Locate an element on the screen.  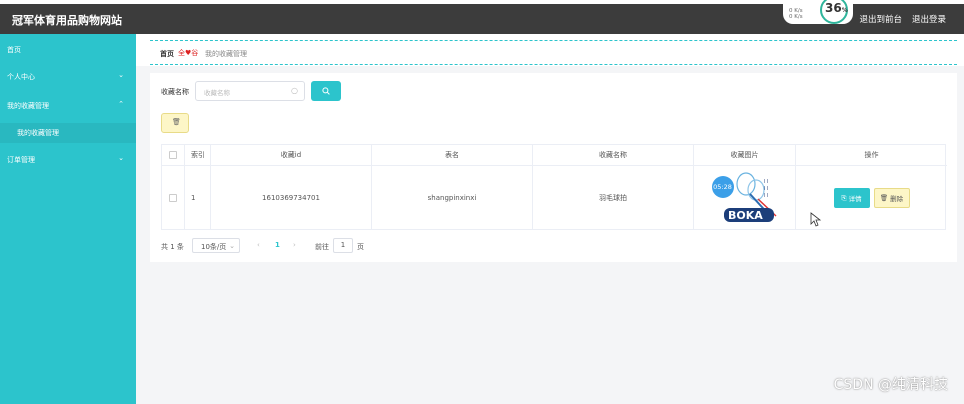
search-icon: ○ is located at coordinates (294, 90).